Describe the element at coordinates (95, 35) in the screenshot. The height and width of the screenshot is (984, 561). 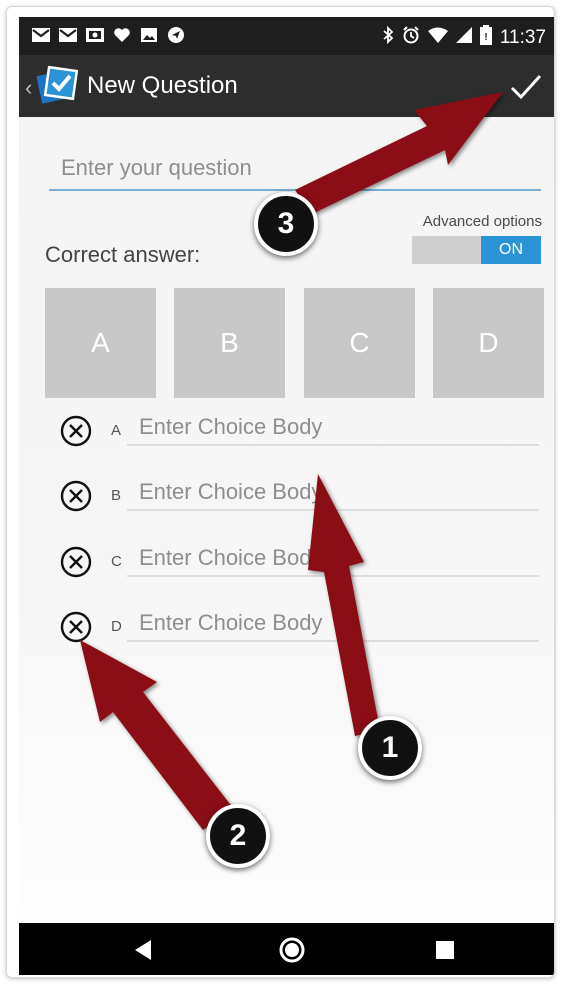
I see `photo-icon` at that location.